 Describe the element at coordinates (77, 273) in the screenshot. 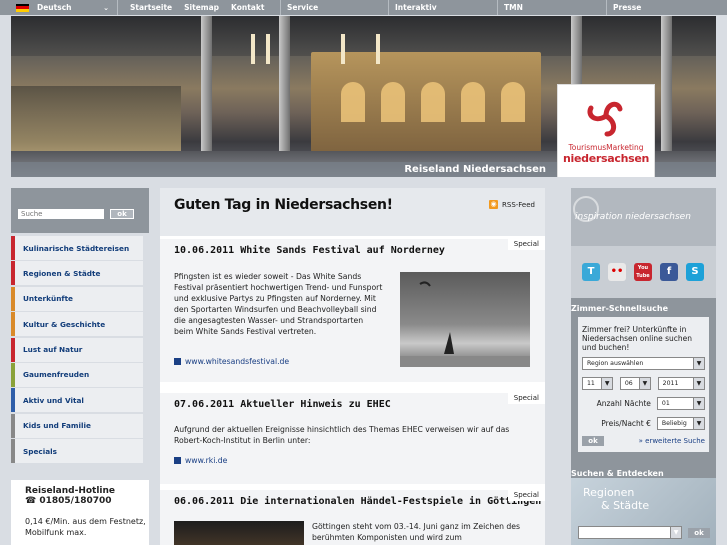

I see `menu-item-regionen-staedte: Regionen & Städte` at that location.